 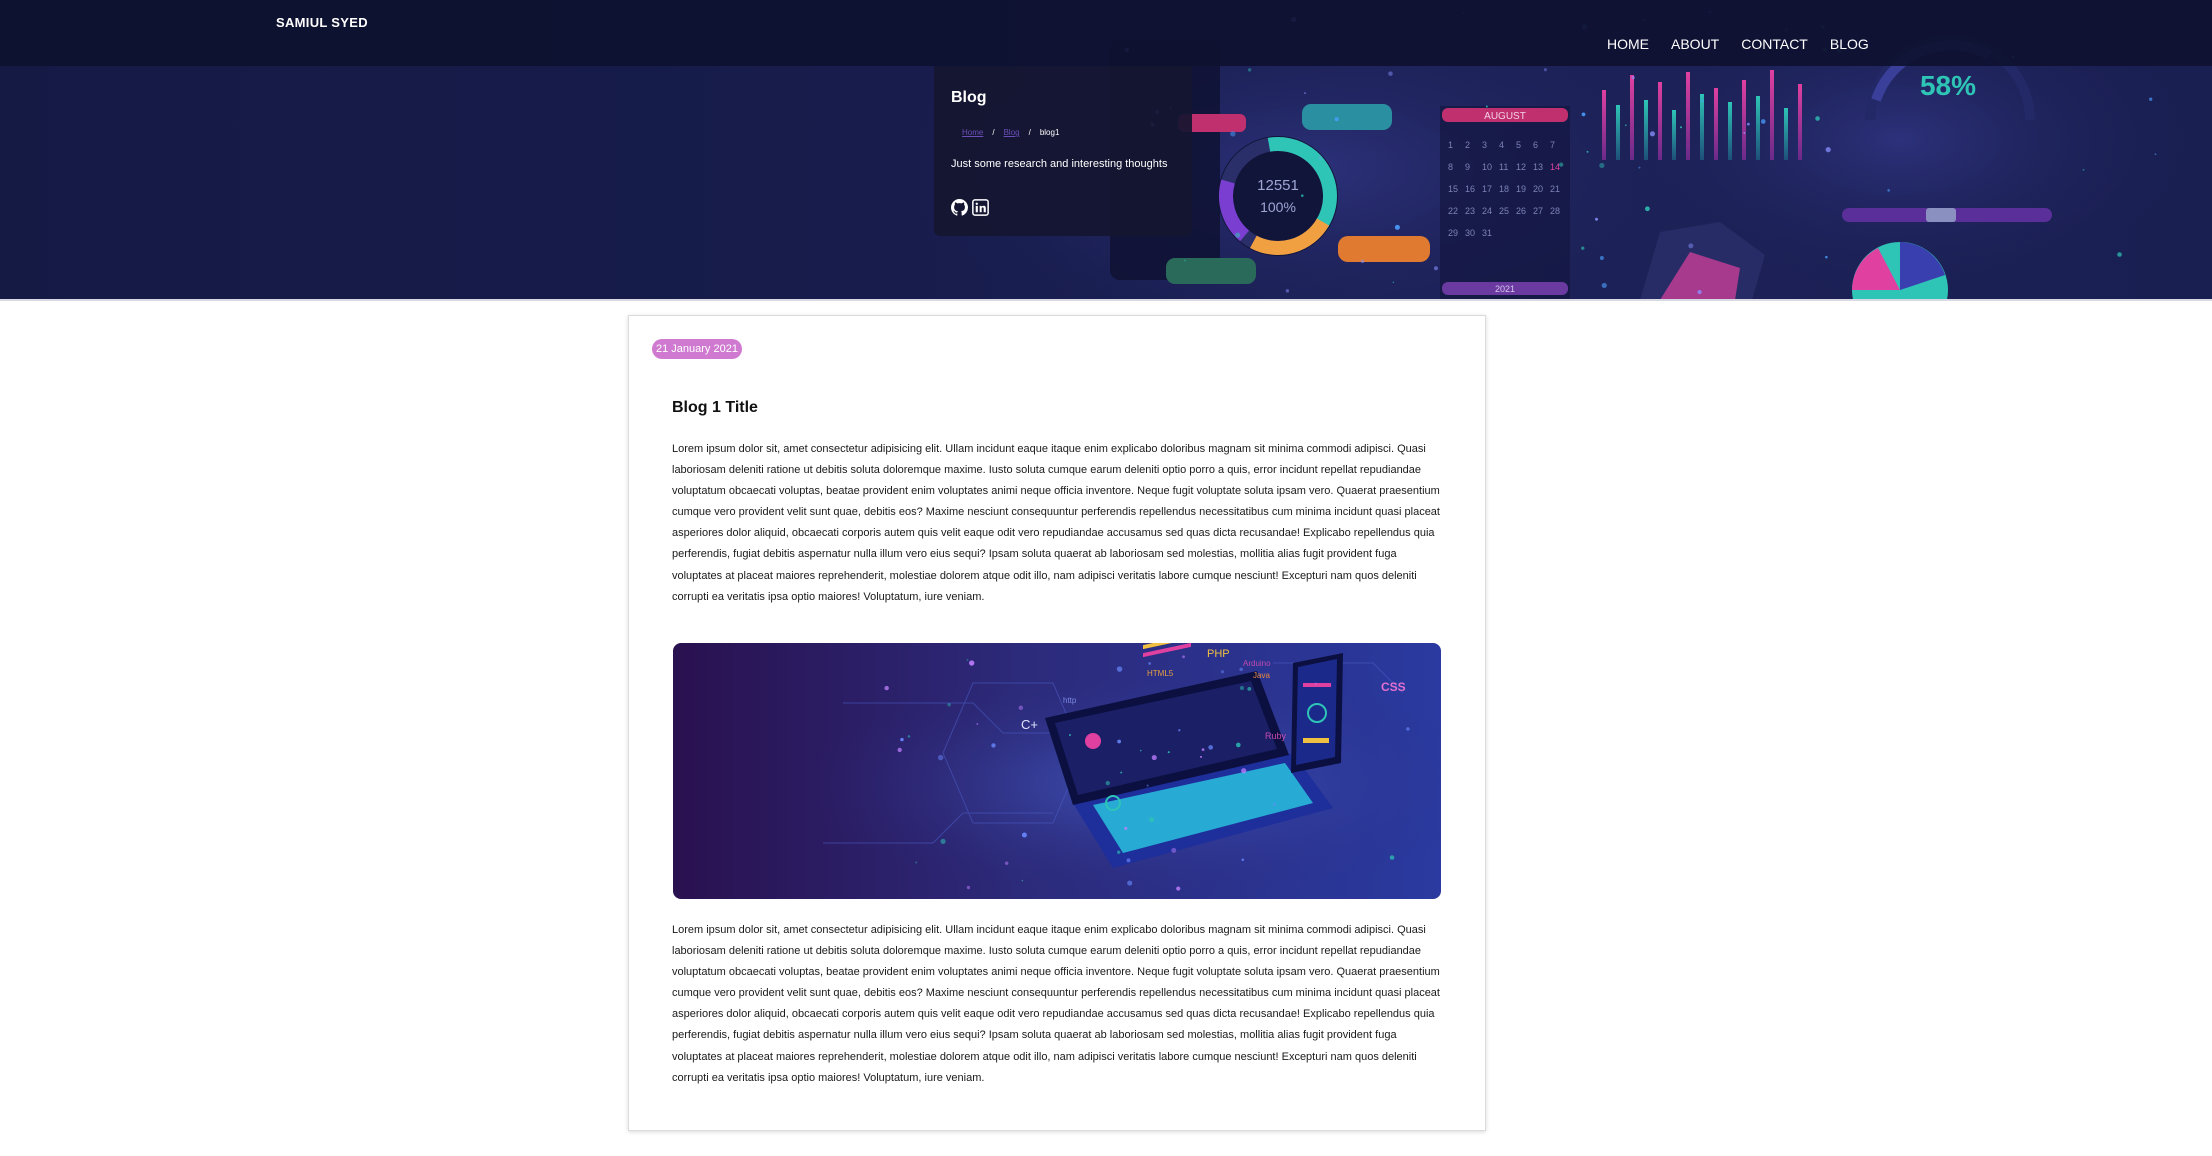 What do you see at coordinates (1057, 771) in the screenshot?
I see `post-hero-image: PHP HTML5 Arduino Java CSS C+ Ruby http` at bounding box center [1057, 771].